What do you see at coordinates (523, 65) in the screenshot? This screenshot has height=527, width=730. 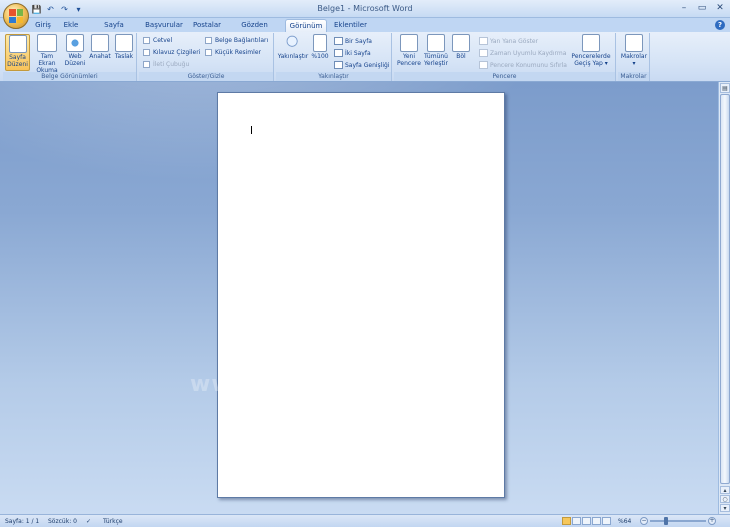 I see `reset-window-position-button: Pencere Konumunu Sıfırla` at bounding box center [523, 65].